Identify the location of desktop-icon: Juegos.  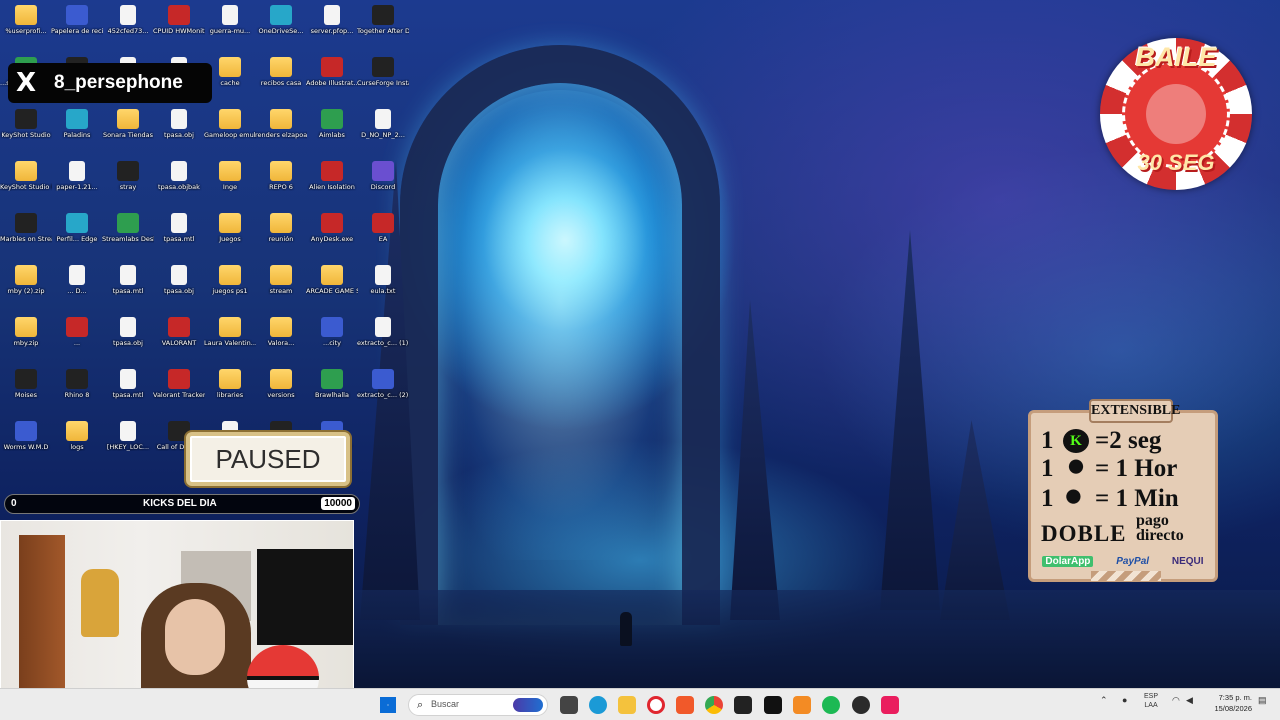
(230, 235).